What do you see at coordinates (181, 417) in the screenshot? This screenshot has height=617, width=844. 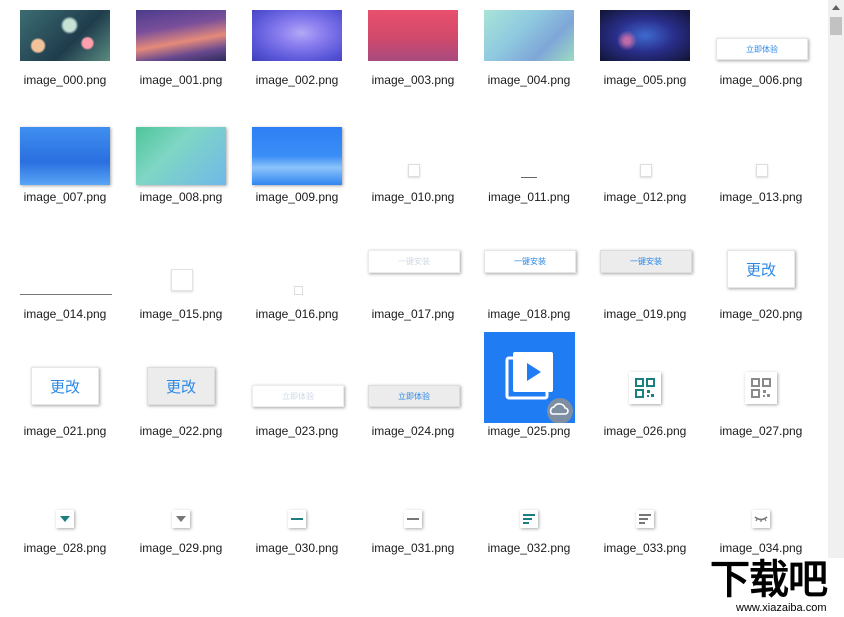 I see `file-item: 更改 image_022.png` at bounding box center [181, 417].